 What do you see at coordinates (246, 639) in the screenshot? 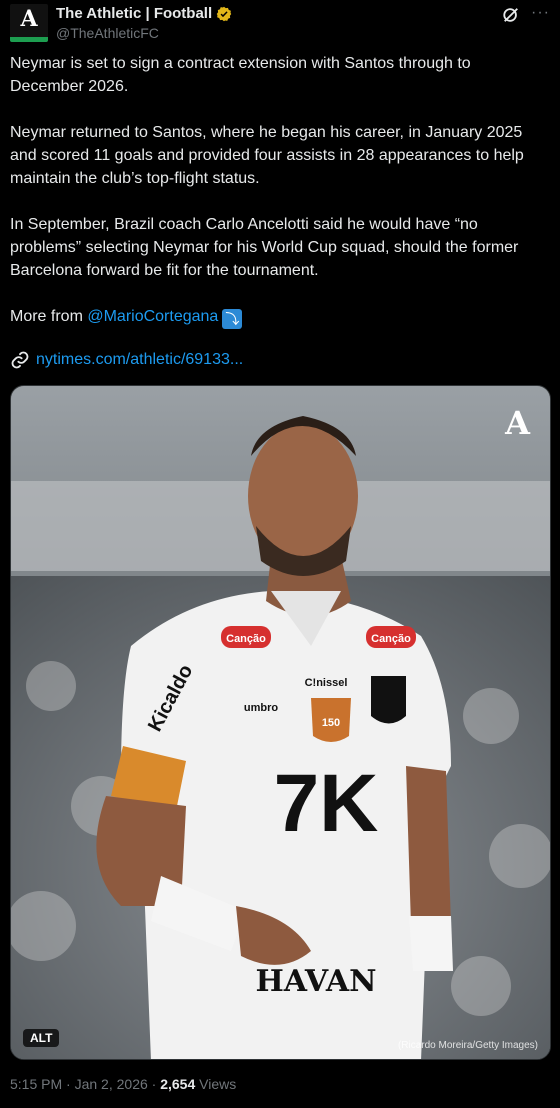
I see `sponsor-top-left: Canção` at bounding box center [246, 639].